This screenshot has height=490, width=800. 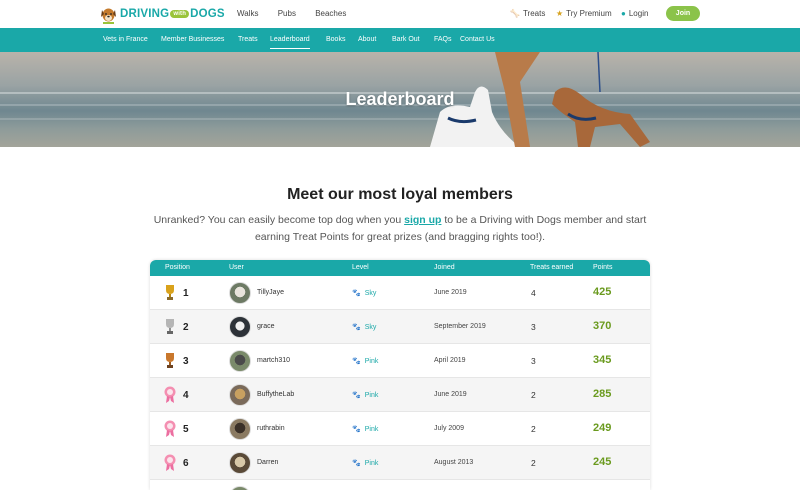 I want to click on login-link: ● Login, so click(x=634, y=13).